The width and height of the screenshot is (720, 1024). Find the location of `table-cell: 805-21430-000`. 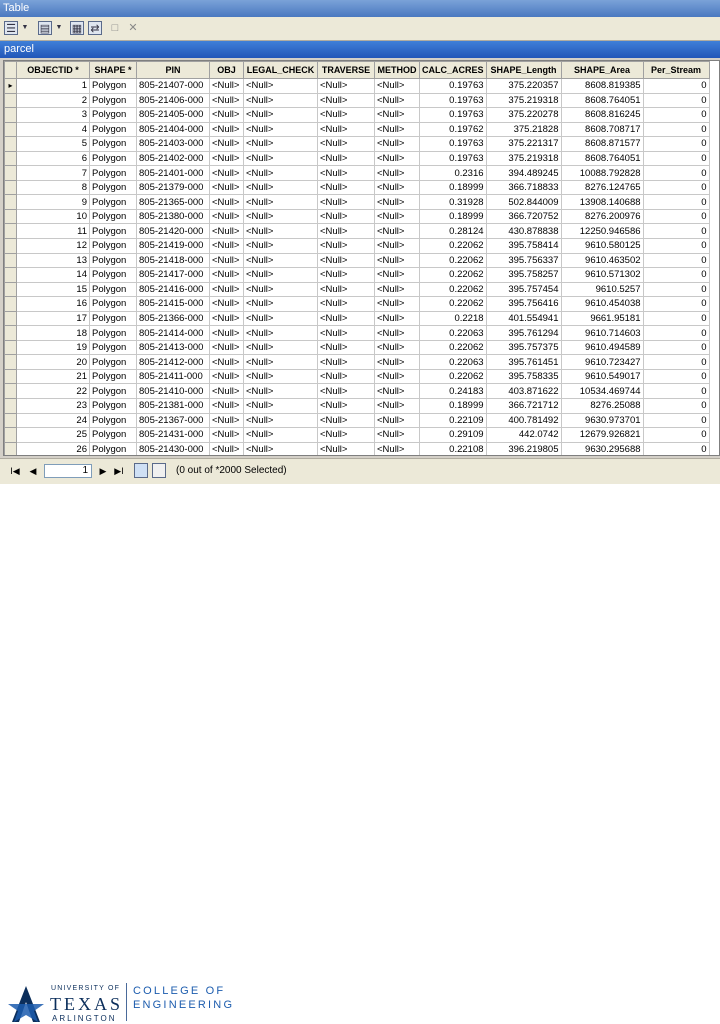

table-cell: 805-21430-000 is located at coordinates (173, 448).